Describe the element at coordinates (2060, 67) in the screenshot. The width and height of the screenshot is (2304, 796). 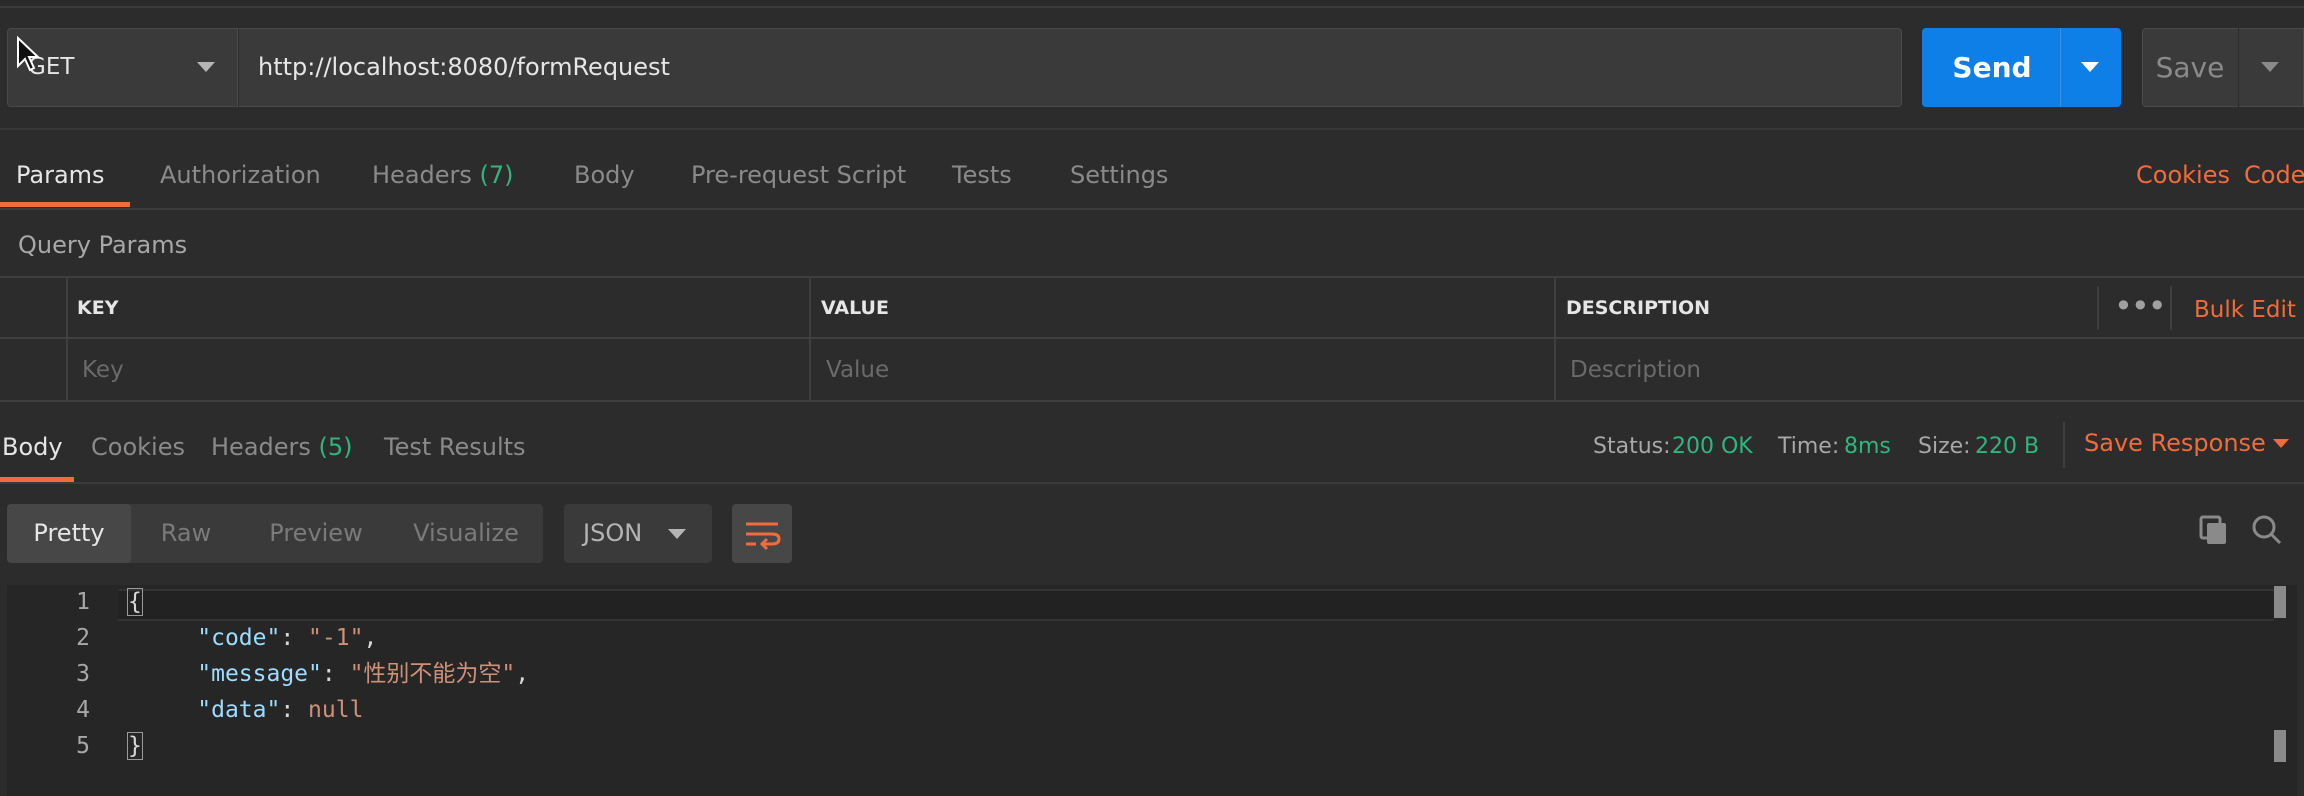
I see `send-divider` at that location.